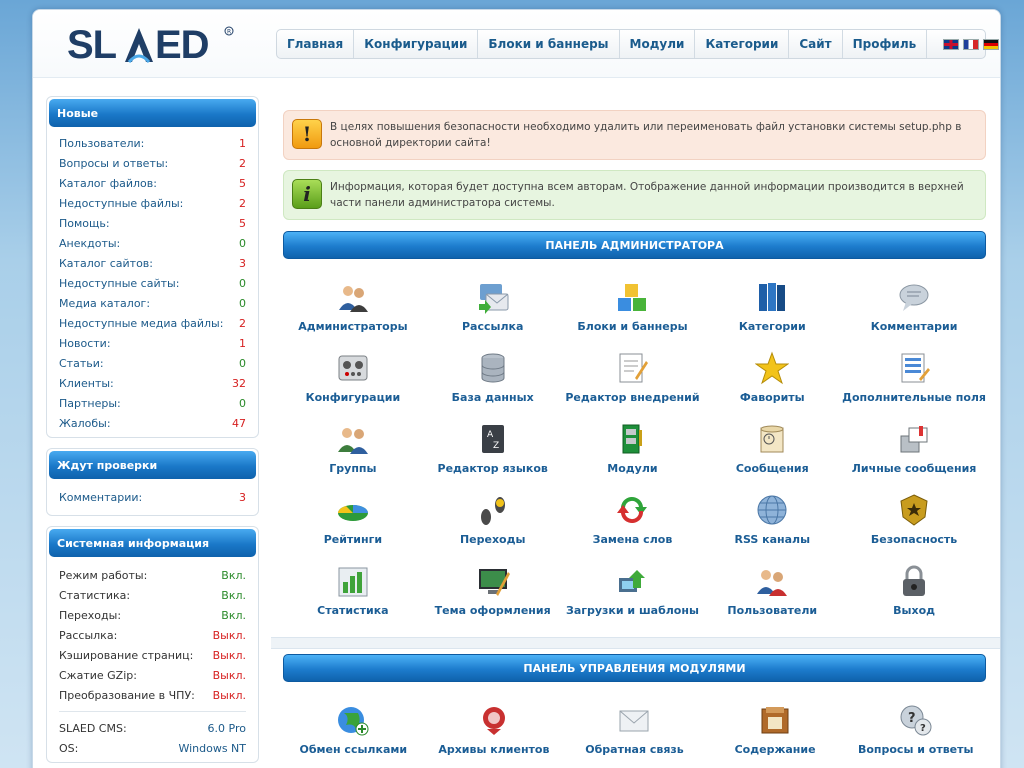 The height and width of the screenshot is (768, 1024). What do you see at coordinates (152, 738) in the screenshot?
I see `sysinfo-extra: SLAED CMS: 6.0 Pro OS: Windows NT` at bounding box center [152, 738].